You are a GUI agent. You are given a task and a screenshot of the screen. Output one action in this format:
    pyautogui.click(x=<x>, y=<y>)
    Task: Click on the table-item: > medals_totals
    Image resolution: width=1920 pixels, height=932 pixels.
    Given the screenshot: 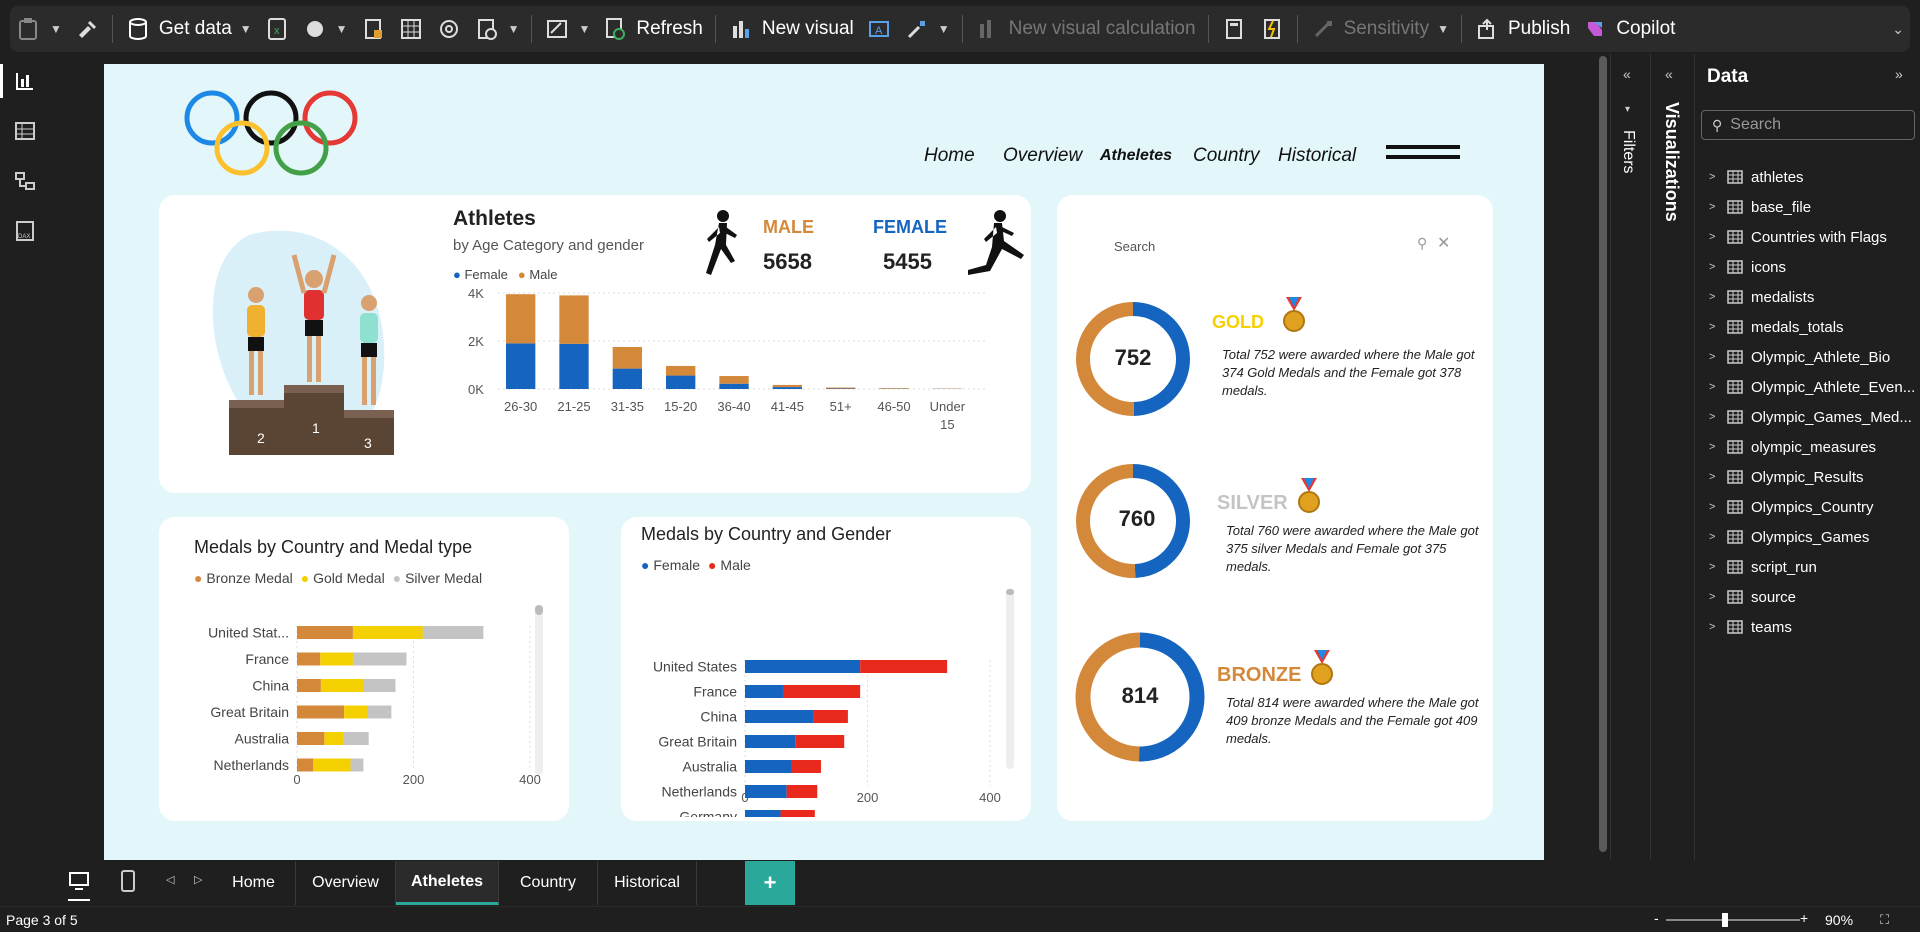 What is the action you would take?
    pyautogui.click(x=1776, y=327)
    